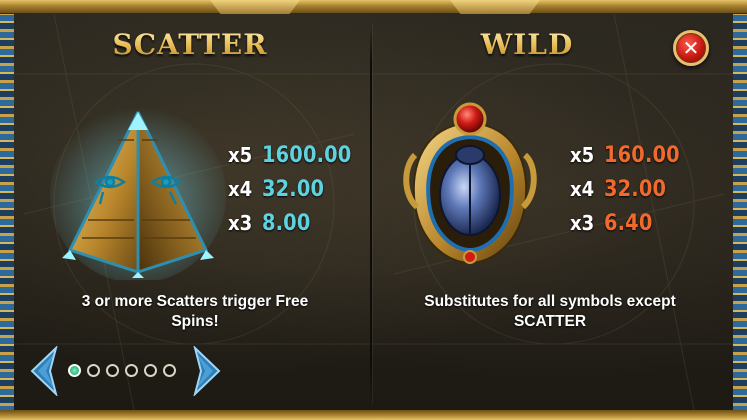 The image size is (747, 420). I want to click on wild-paytable: x5 160.00 x4 32.00 x3 6.40, so click(630, 189).